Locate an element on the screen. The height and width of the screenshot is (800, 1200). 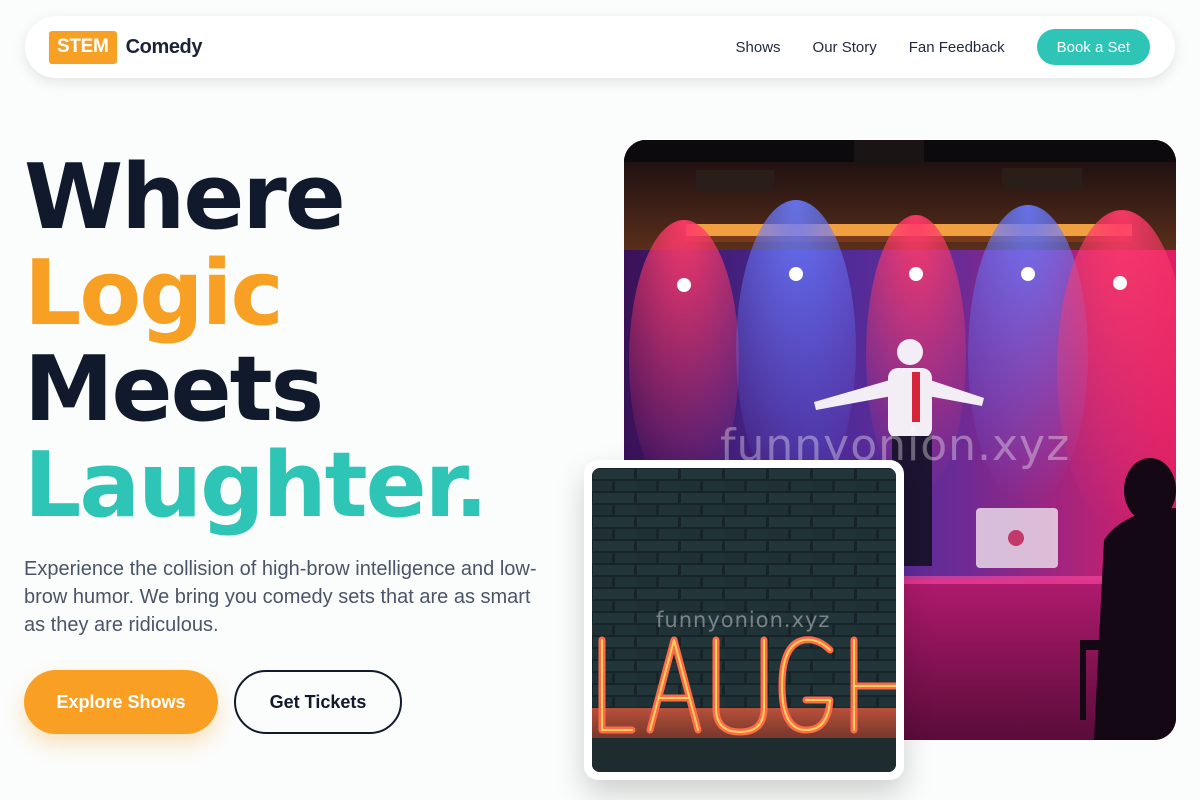
laugh-sign-photo-frame: funnyonion.xyz is located at coordinates (744, 620).